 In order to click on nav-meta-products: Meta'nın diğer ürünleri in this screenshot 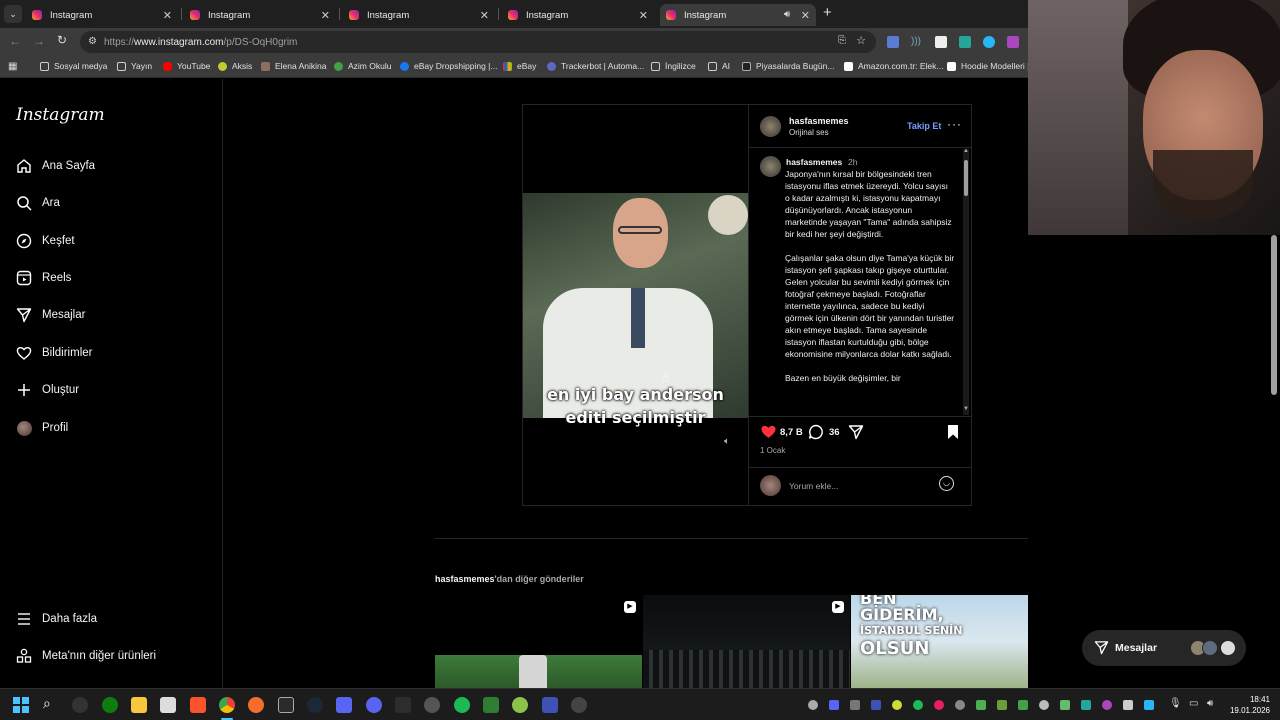, I will do `click(86, 656)`.